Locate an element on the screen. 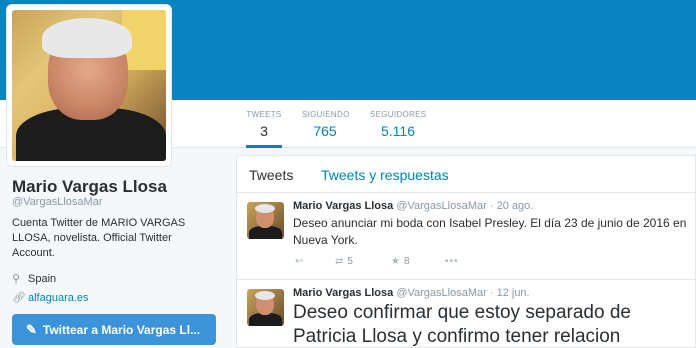 The image size is (696, 348). tweet-timestamp: 20 ago. is located at coordinates (515, 206).